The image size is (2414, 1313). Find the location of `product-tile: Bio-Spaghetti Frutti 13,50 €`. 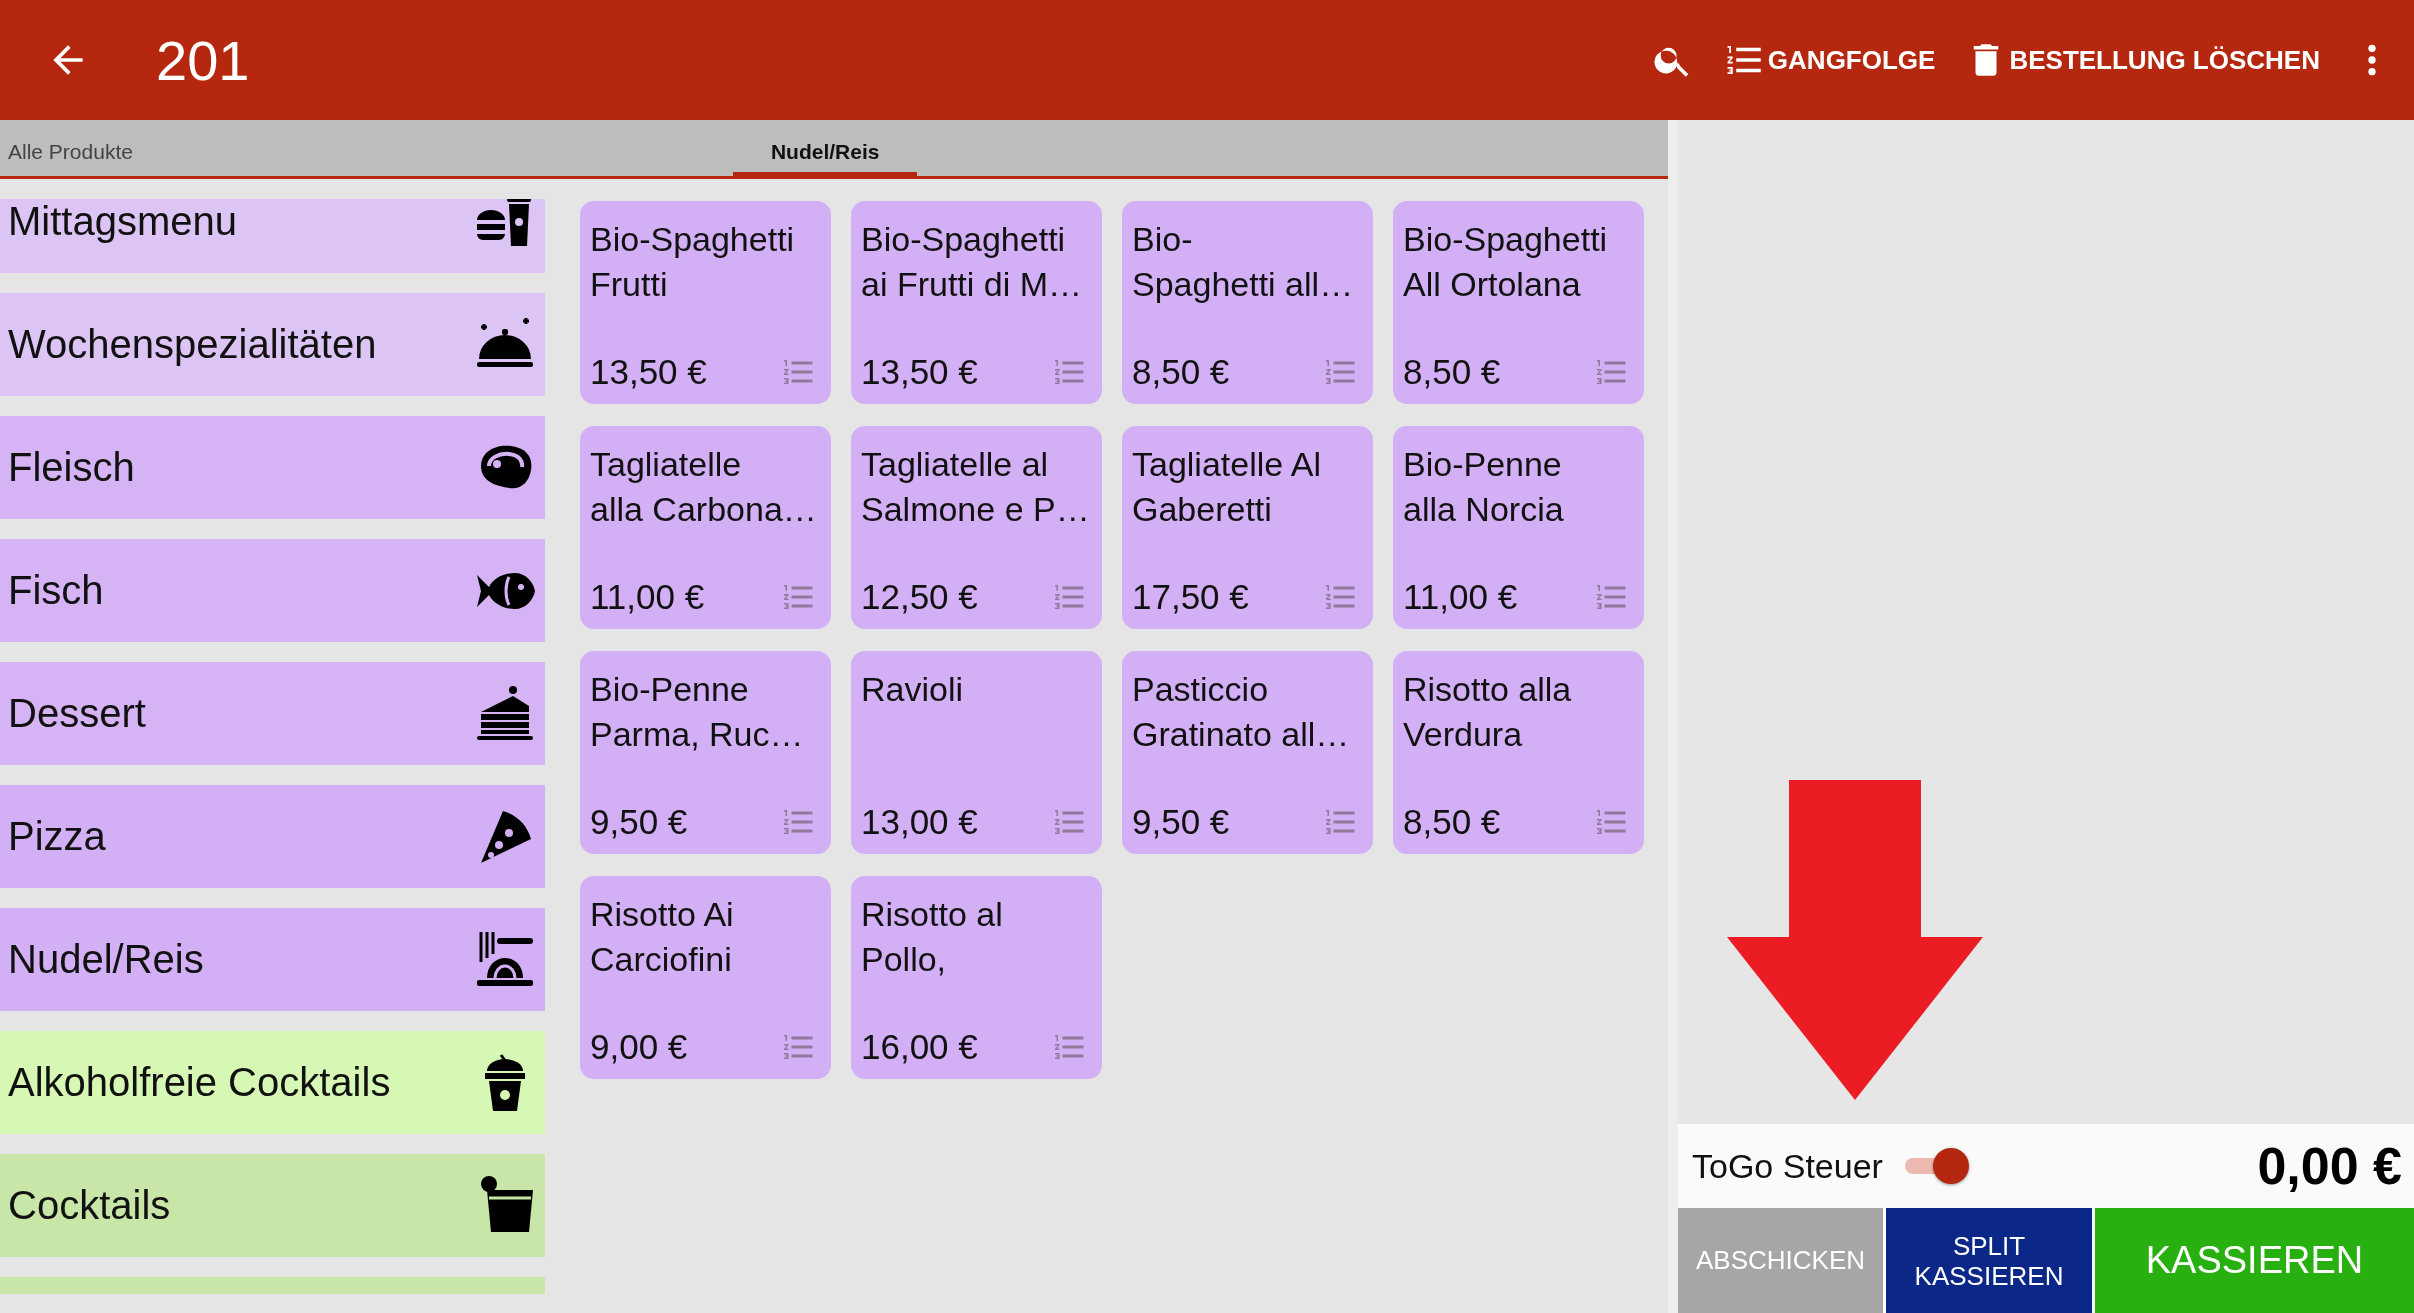

product-tile: Bio-Spaghetti Frutti 13,50 € is located at coordinates (705, 302).